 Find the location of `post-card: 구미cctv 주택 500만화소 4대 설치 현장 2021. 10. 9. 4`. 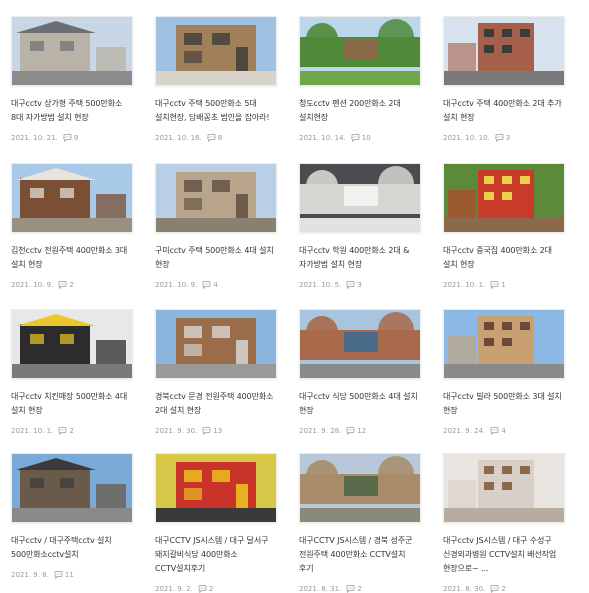

post-card: 구미cctv 주택 500만화소 4대 설치 현장 2021. 10. 9. 4 is located at coordinates (216, 226).